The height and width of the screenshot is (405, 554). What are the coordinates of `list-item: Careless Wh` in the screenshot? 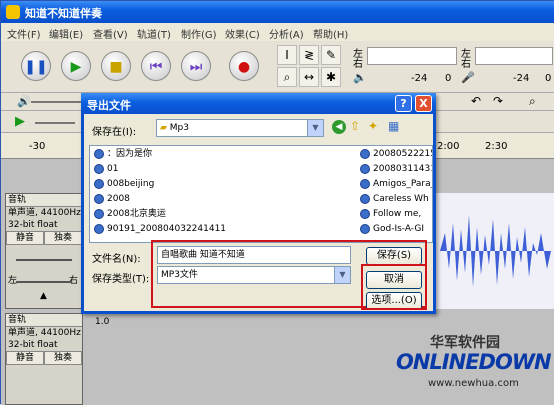 It's located at (394, 199).